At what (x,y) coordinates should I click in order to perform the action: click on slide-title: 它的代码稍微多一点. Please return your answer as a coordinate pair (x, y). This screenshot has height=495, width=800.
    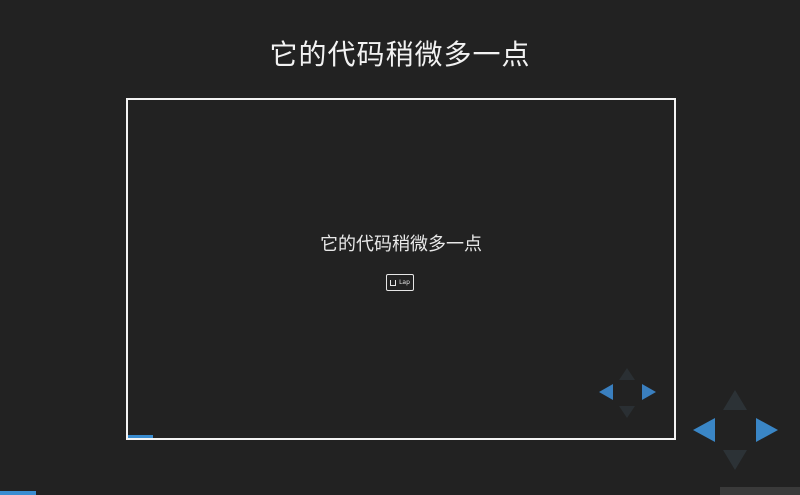
    Looking at the image, I should click on (400, 54).